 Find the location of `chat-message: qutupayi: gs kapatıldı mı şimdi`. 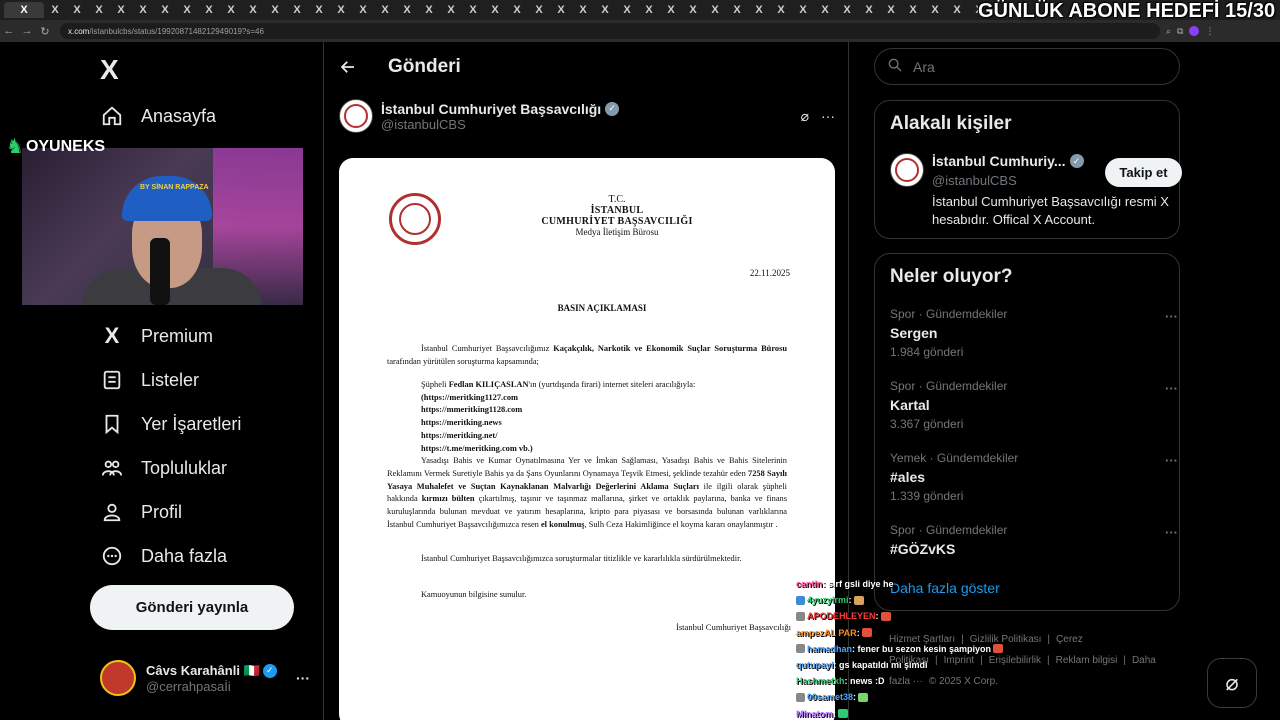

chat-message: qutupayi: gs kapatıldı mı şimdi is located at coordinates (916, 665).